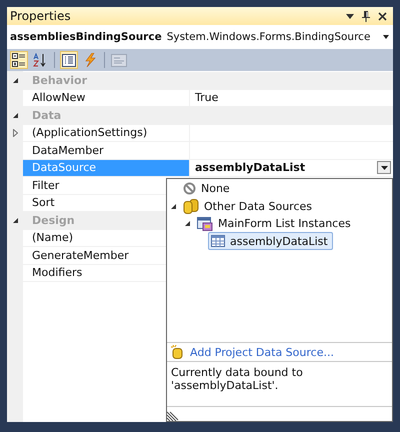 The width and height of the screenshot is (400, 432). I want to click on object-name: assembliesBindingSource, so click(86, 37).